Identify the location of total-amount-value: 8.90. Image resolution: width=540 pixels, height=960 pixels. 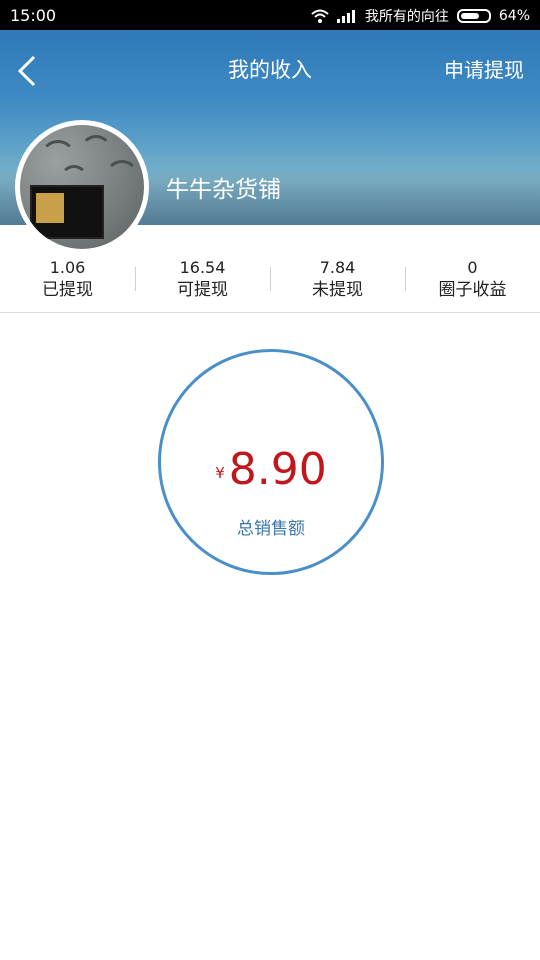
(277, 469).